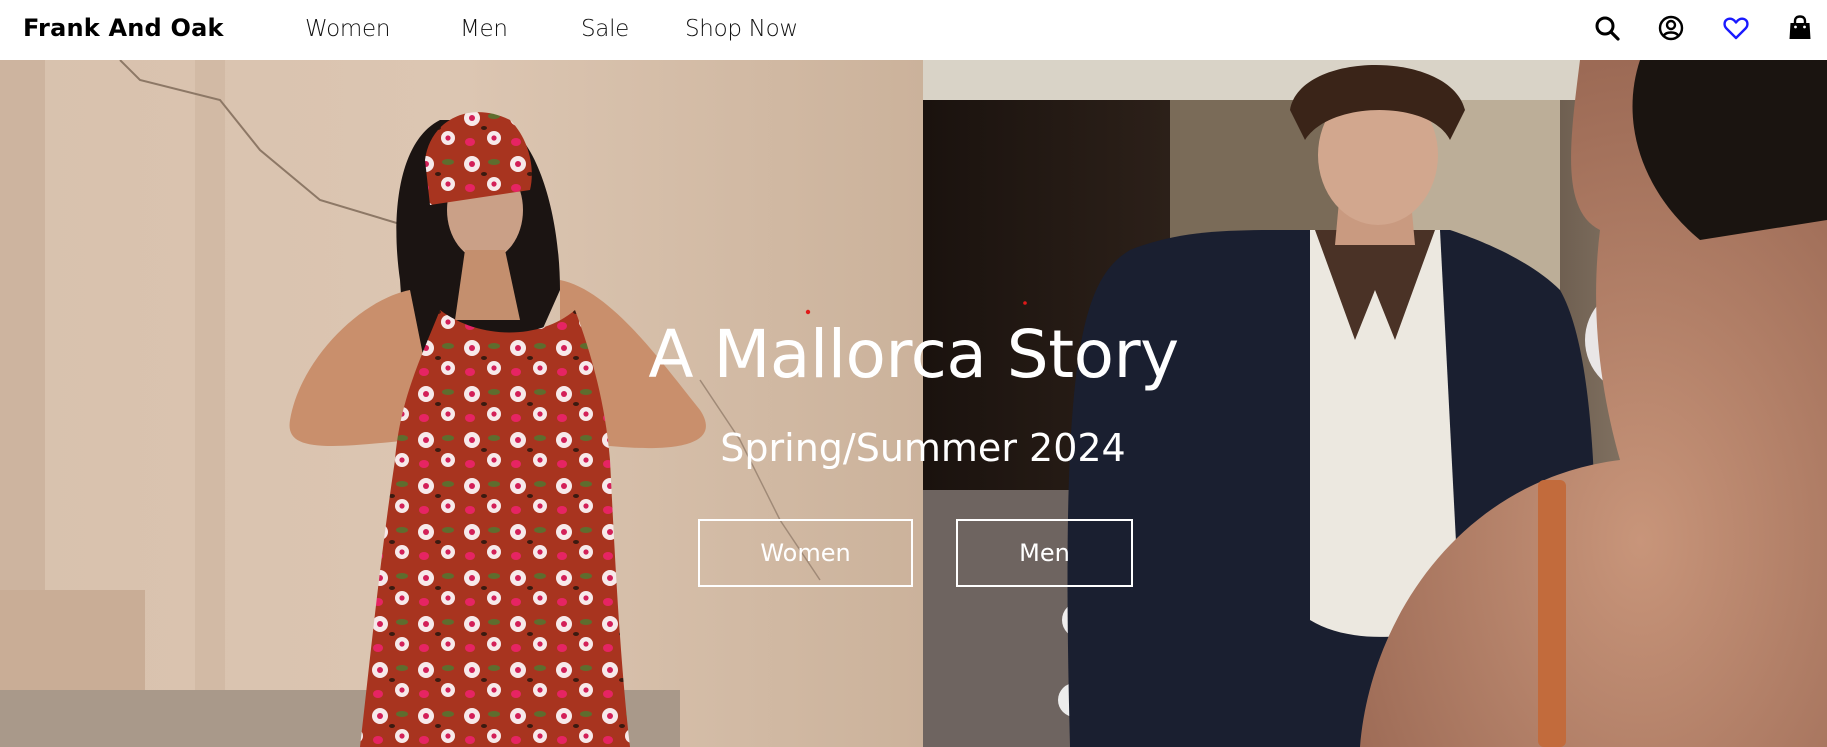 Image resolution: width=1827 pixels, height=747 pixels. I want to click on search-icon, so click(1607, 28).